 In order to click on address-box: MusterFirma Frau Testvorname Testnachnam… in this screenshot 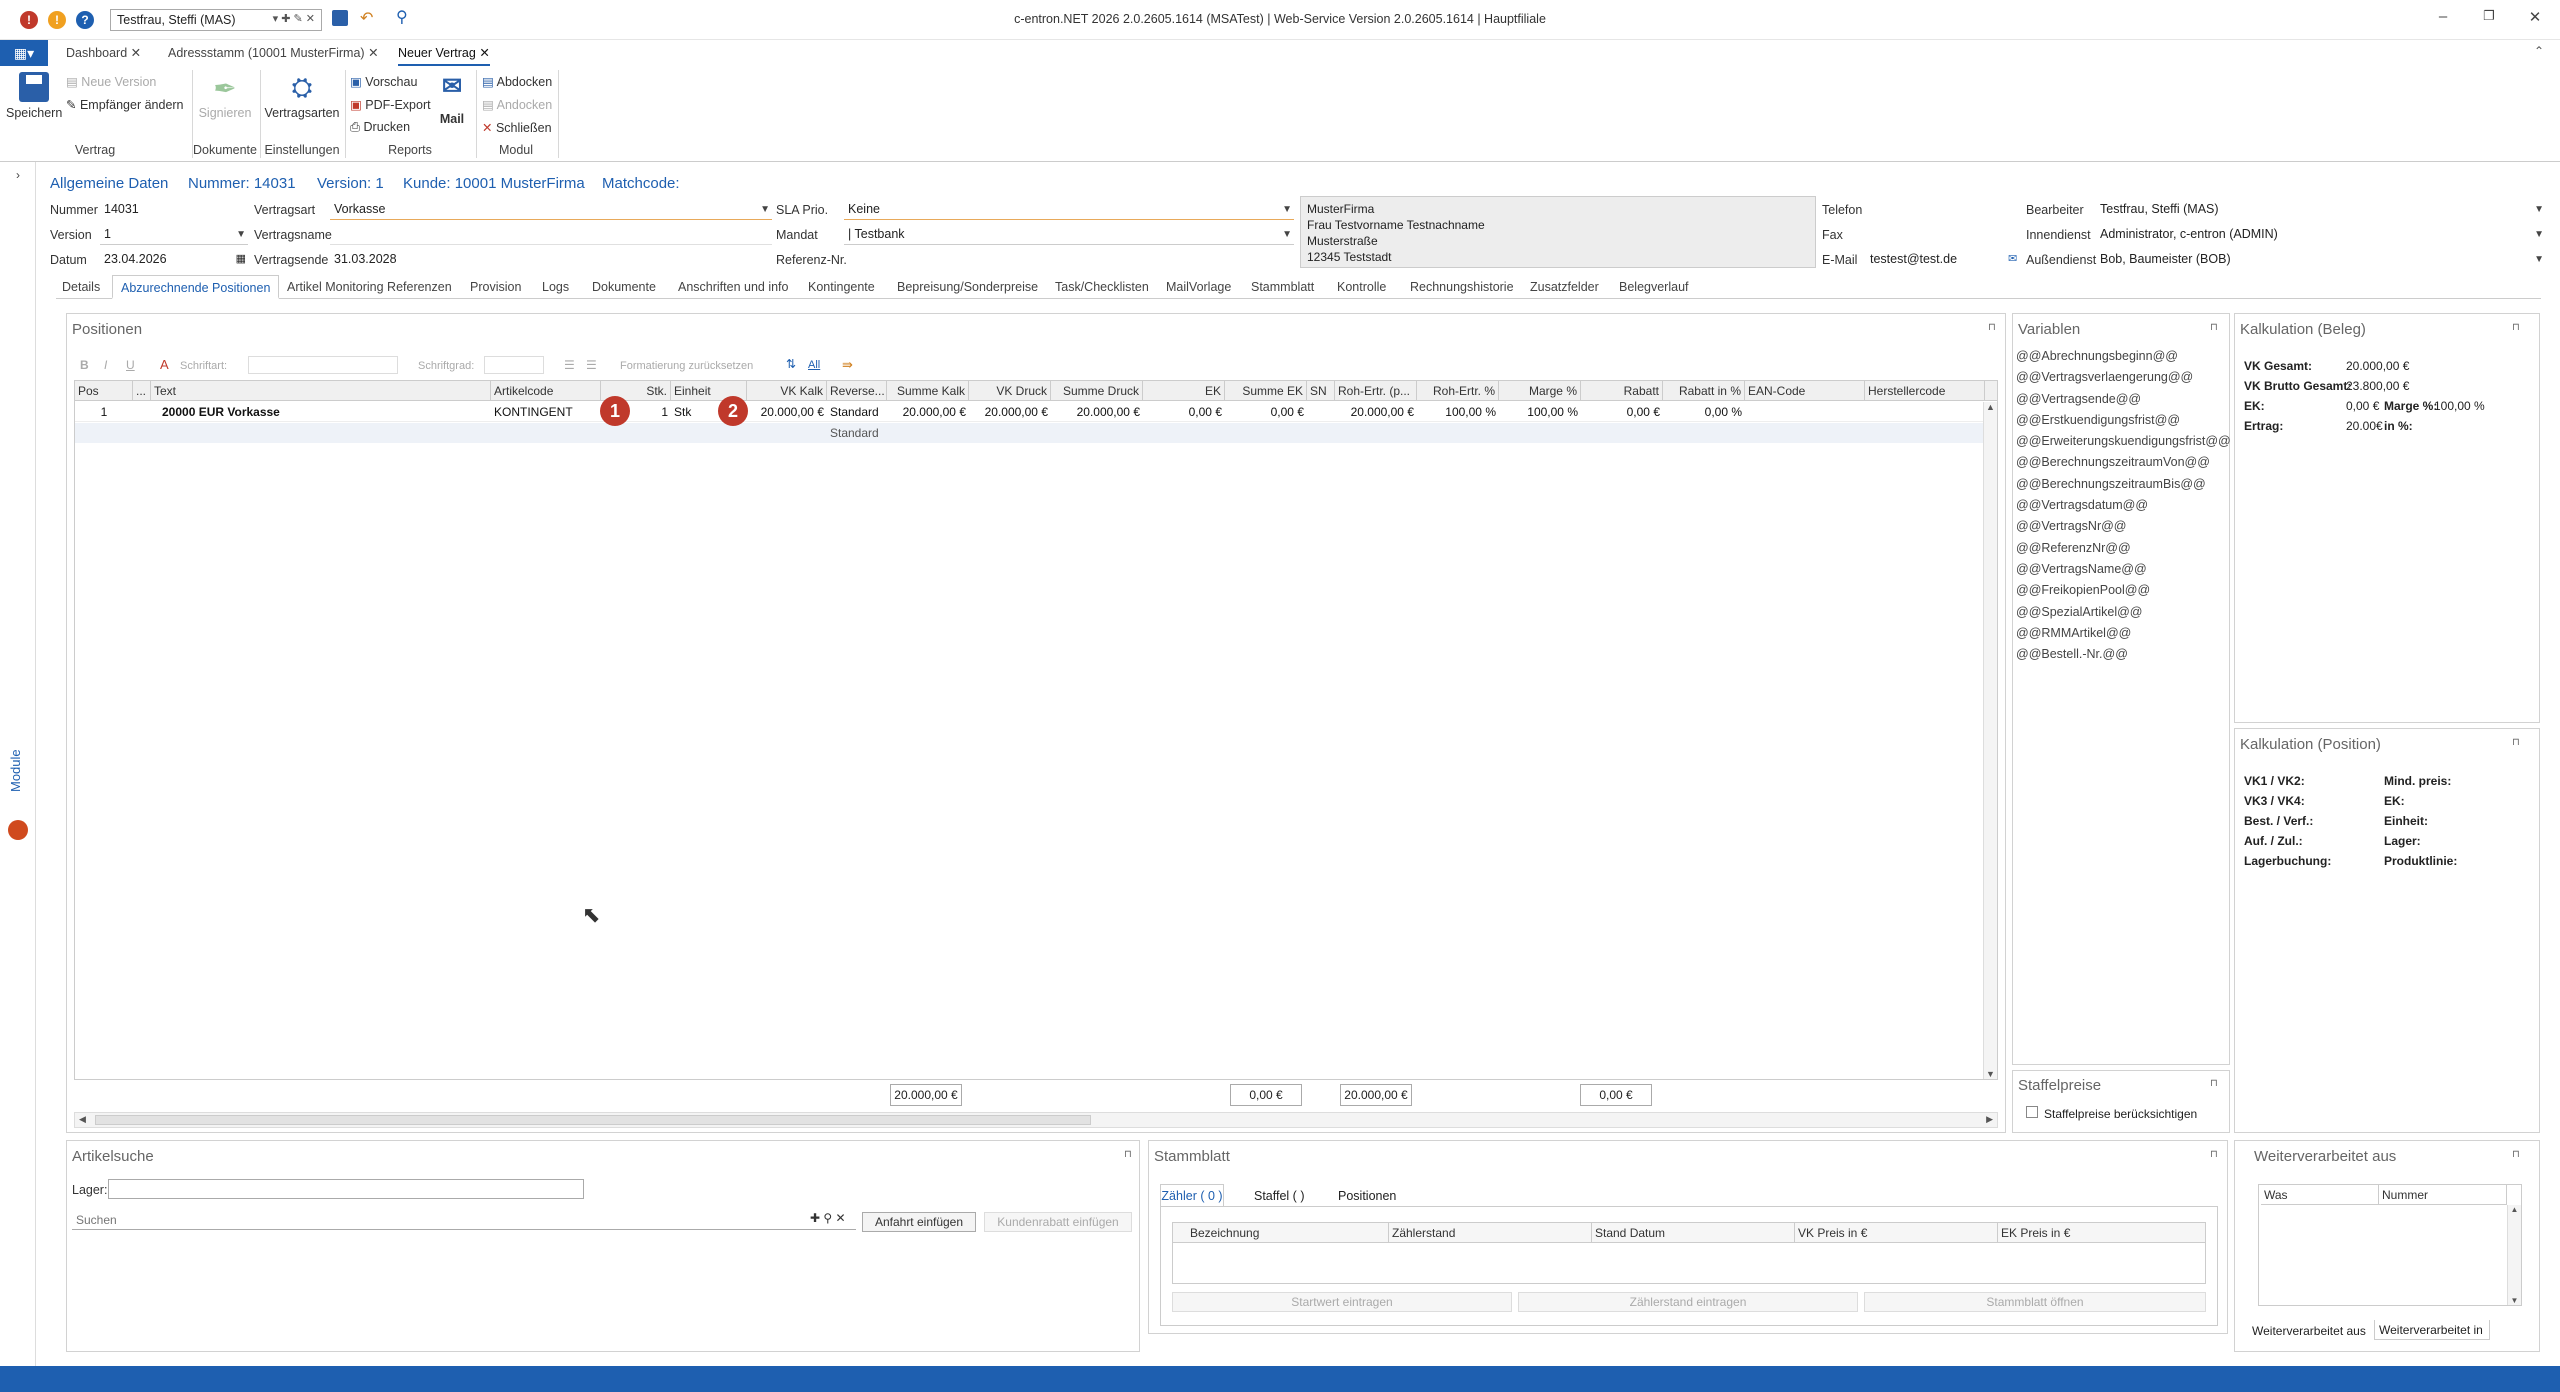, I will do `click(1558, 232)`.